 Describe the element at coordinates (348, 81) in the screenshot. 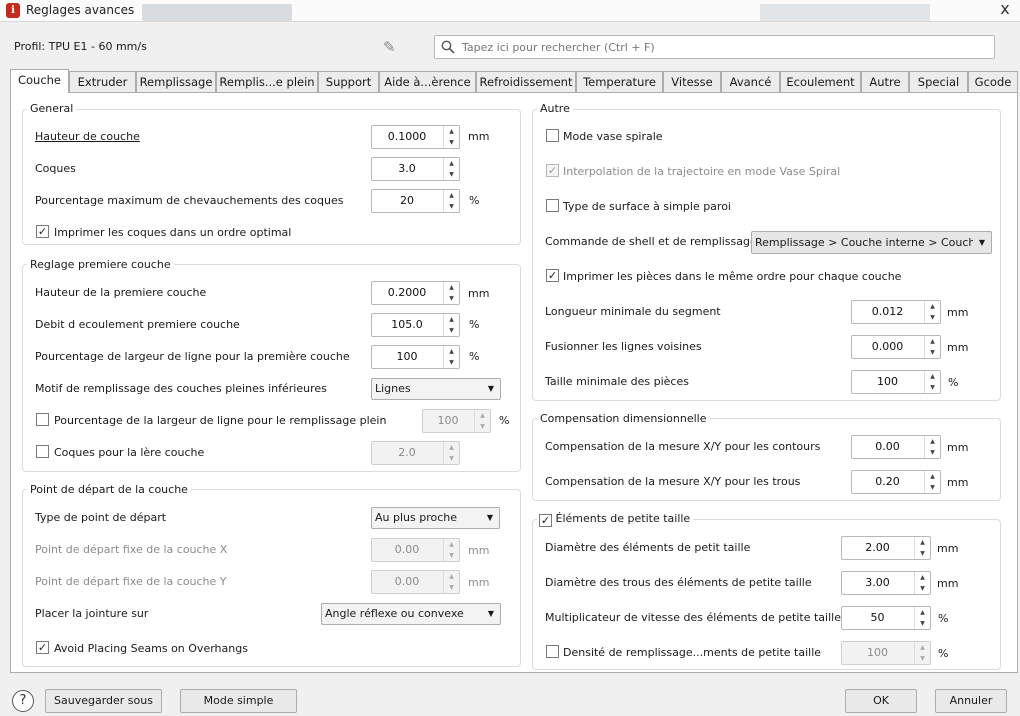

I see `tab-support: Support` at that location.